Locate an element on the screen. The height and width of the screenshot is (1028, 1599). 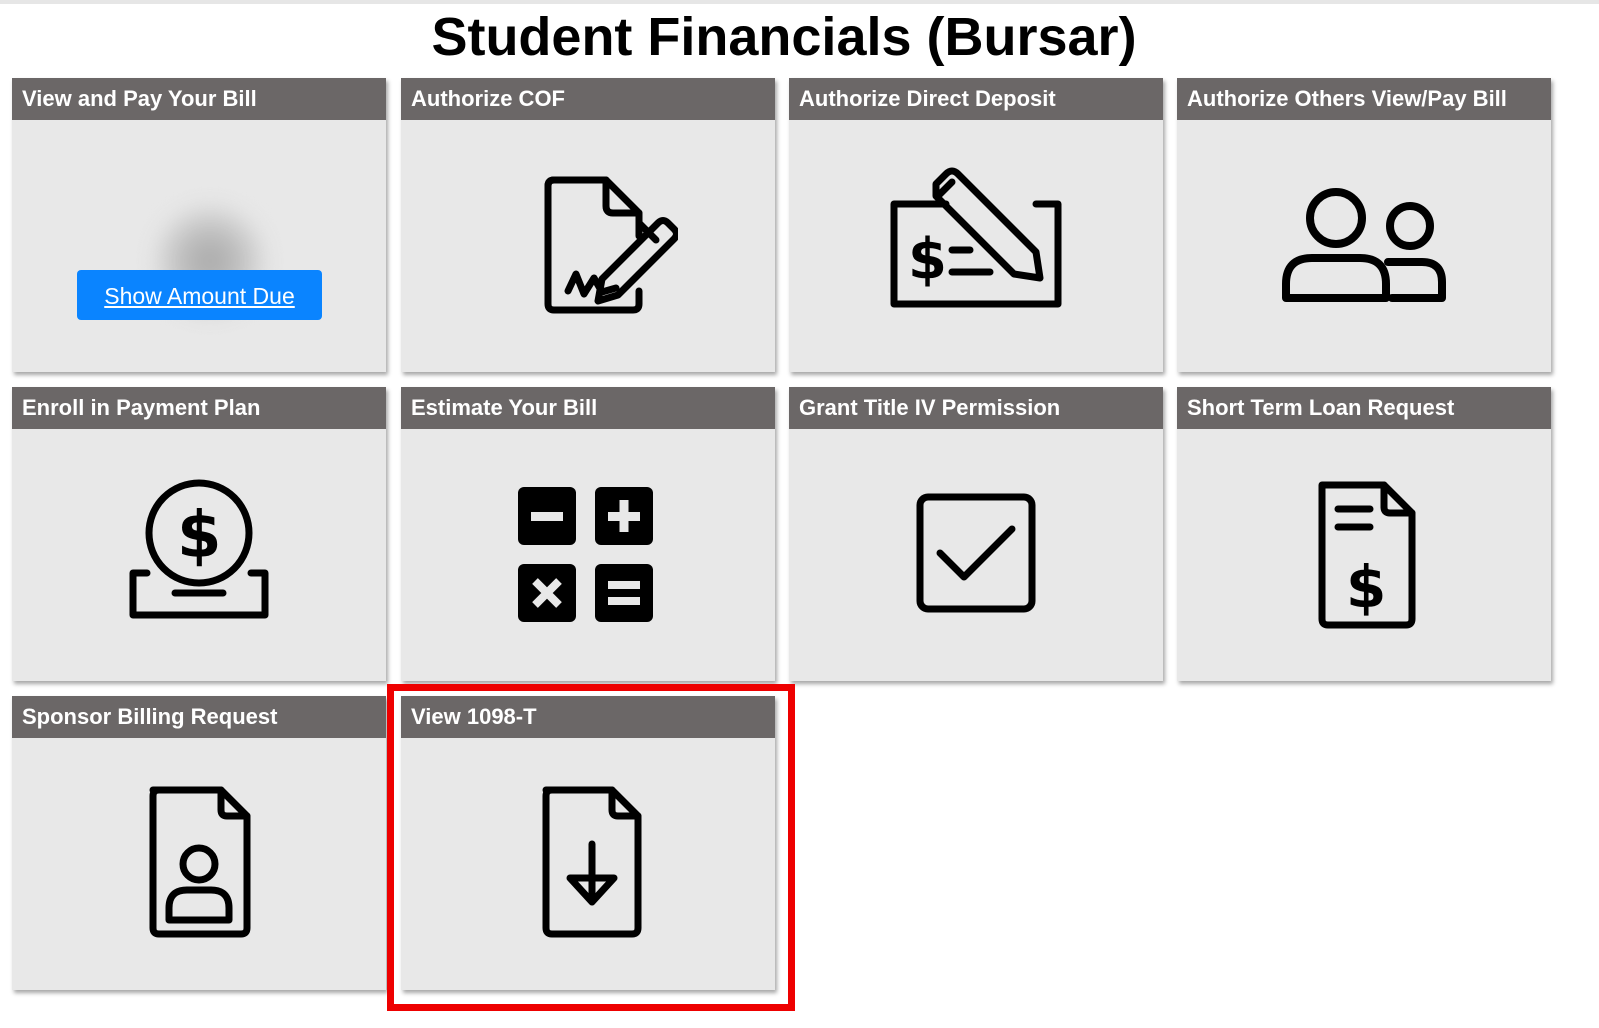
tile-title: Authorize Others View/Pay Bill is located at coordinates (1364, 99).